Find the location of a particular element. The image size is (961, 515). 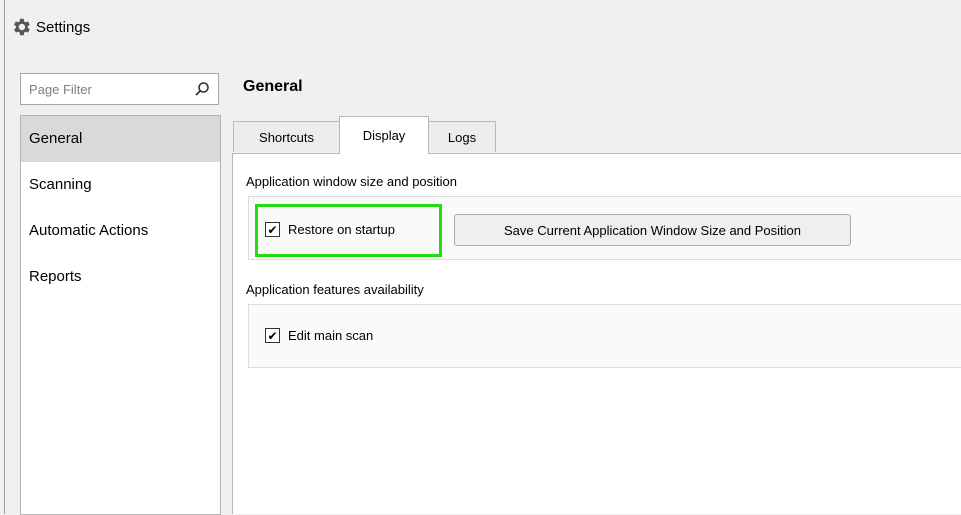

features-group-label: Application features availability is located at coordinates (335, 289).